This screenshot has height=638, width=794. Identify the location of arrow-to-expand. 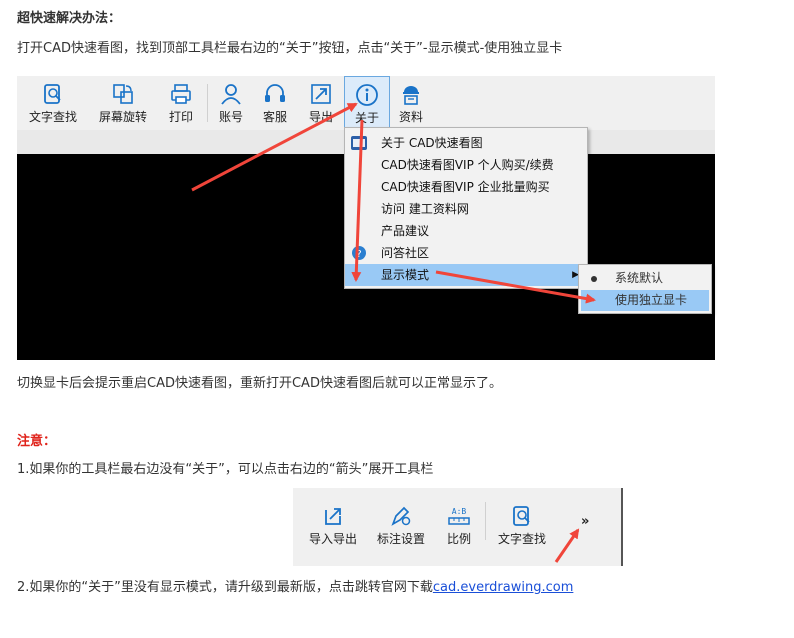
(567, 545).